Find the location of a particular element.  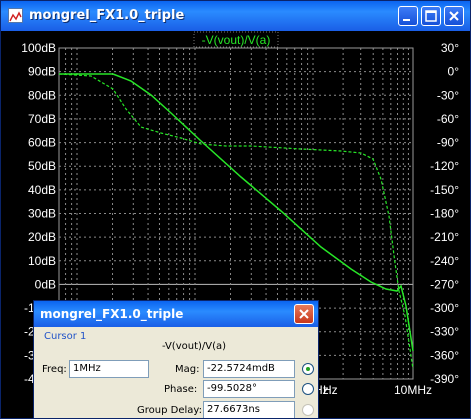

group-delay-field: 27.6673ns is located at coordinates (249, 409).